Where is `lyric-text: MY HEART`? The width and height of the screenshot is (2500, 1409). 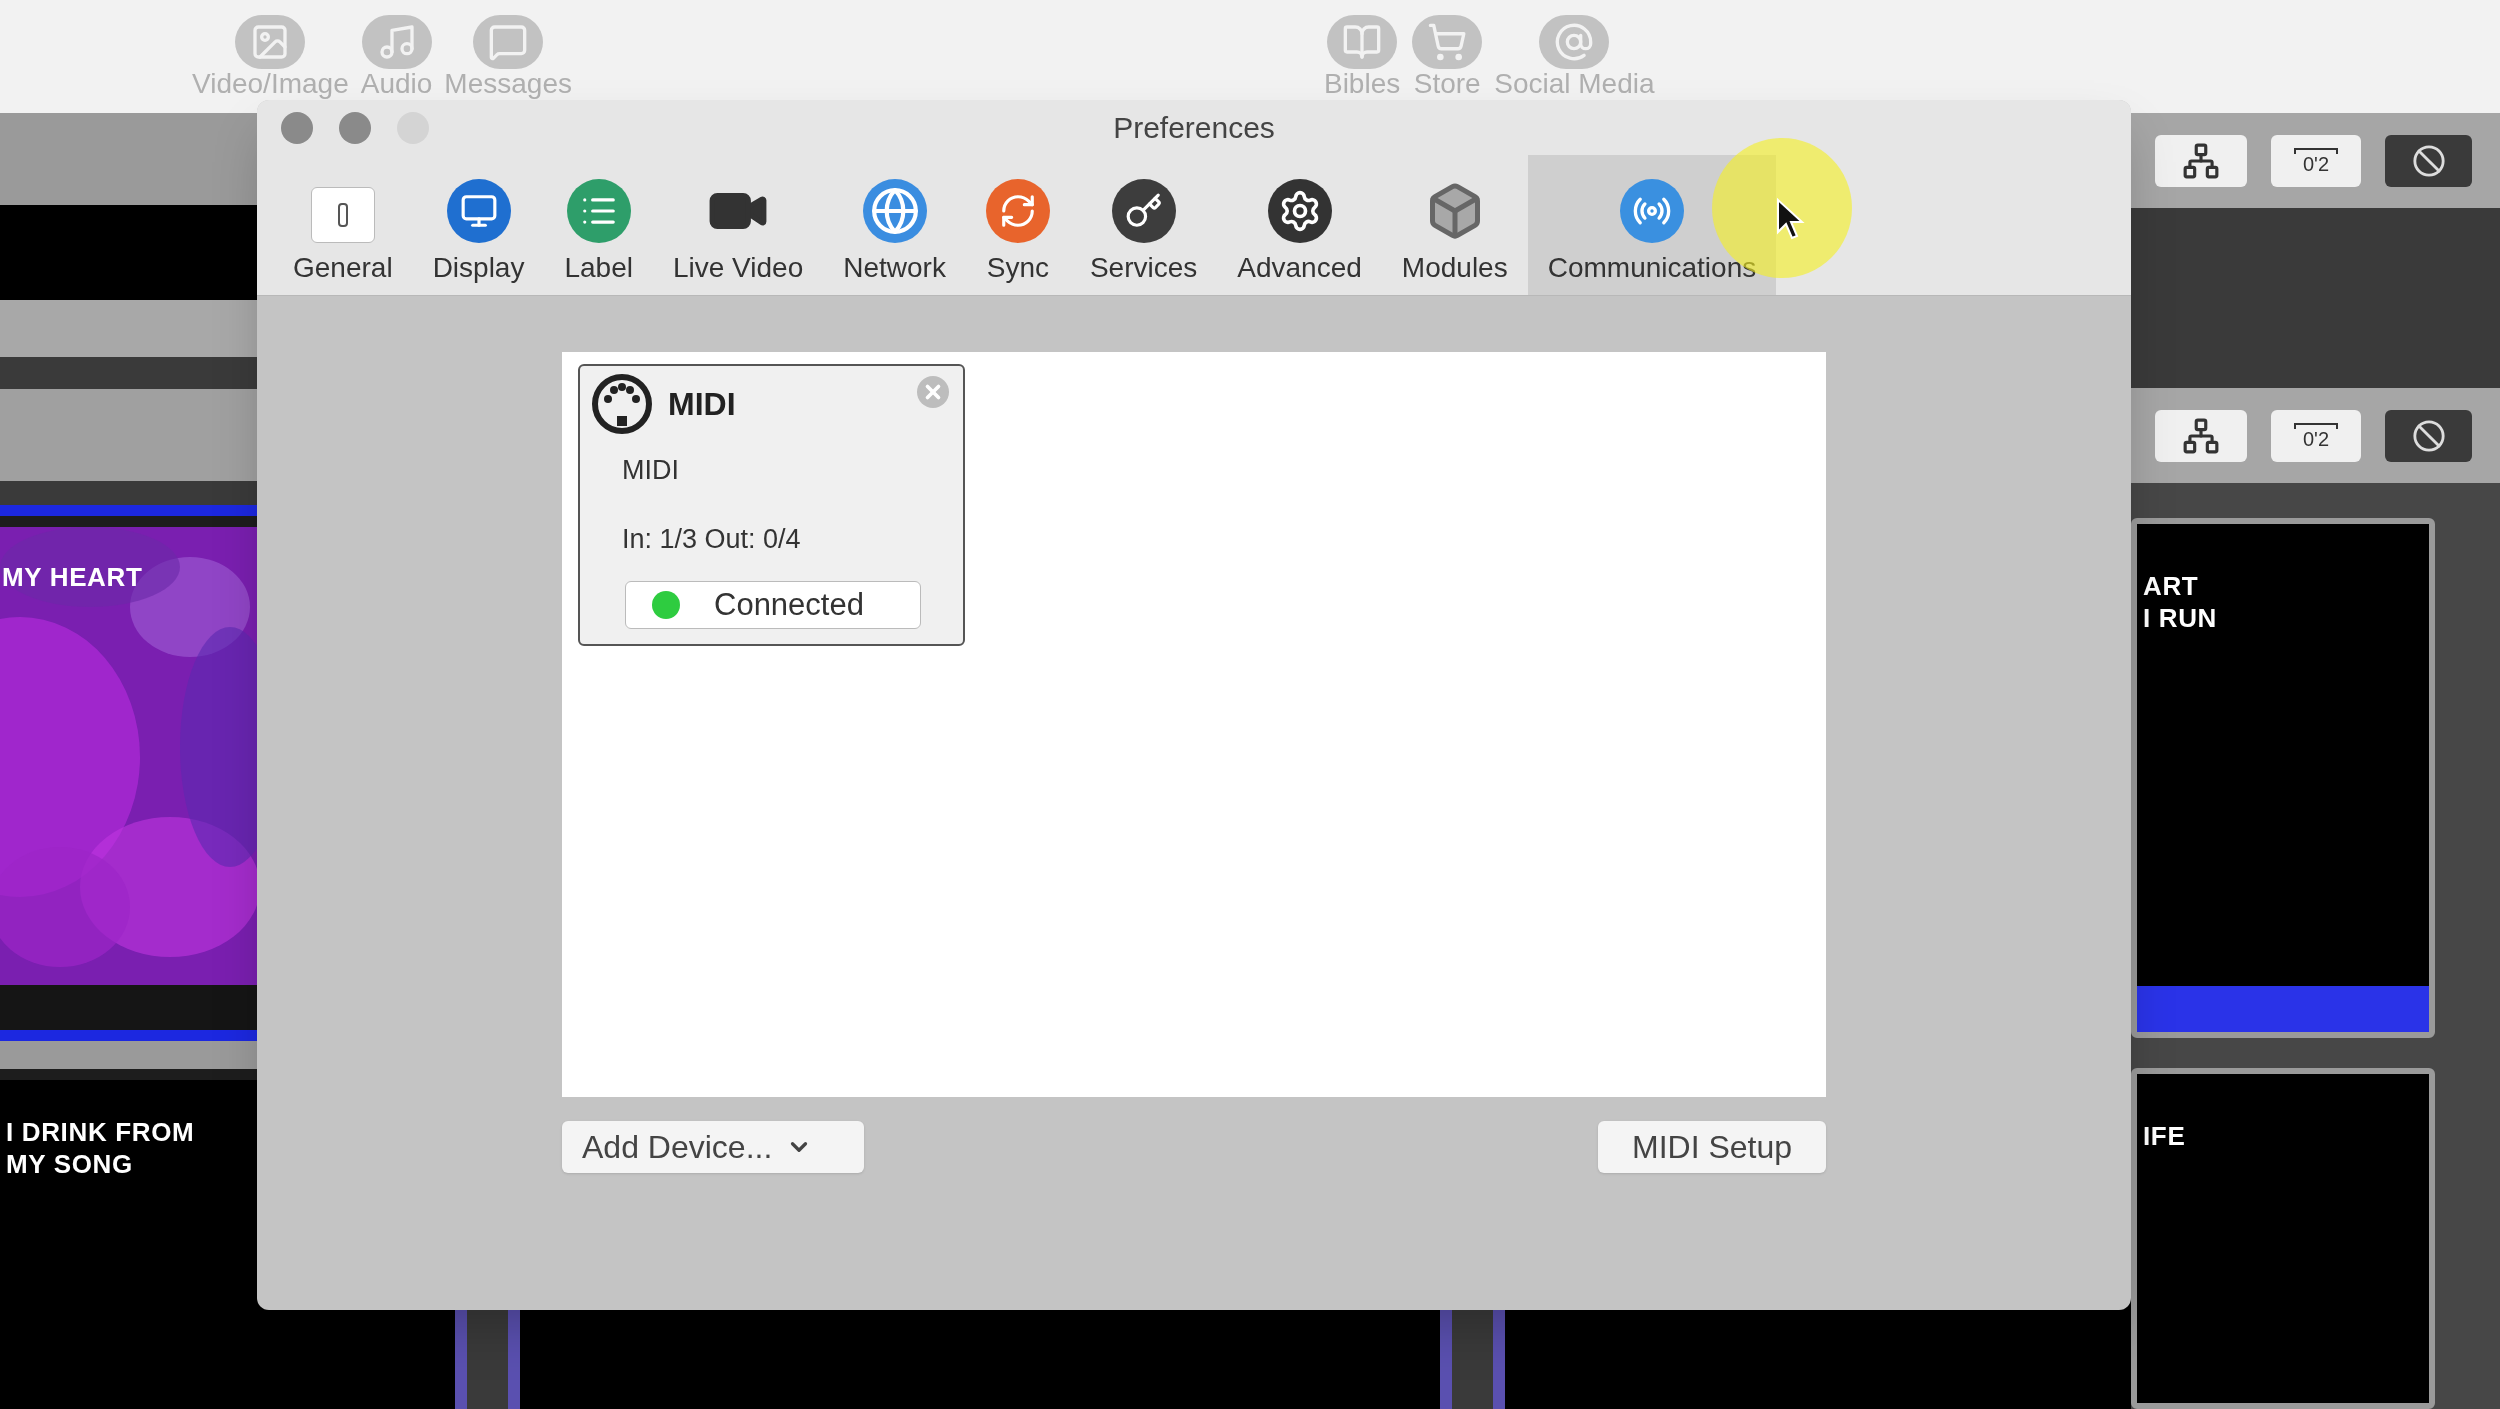 lyric-text: MY HEART is located at coordinates (72, 577).